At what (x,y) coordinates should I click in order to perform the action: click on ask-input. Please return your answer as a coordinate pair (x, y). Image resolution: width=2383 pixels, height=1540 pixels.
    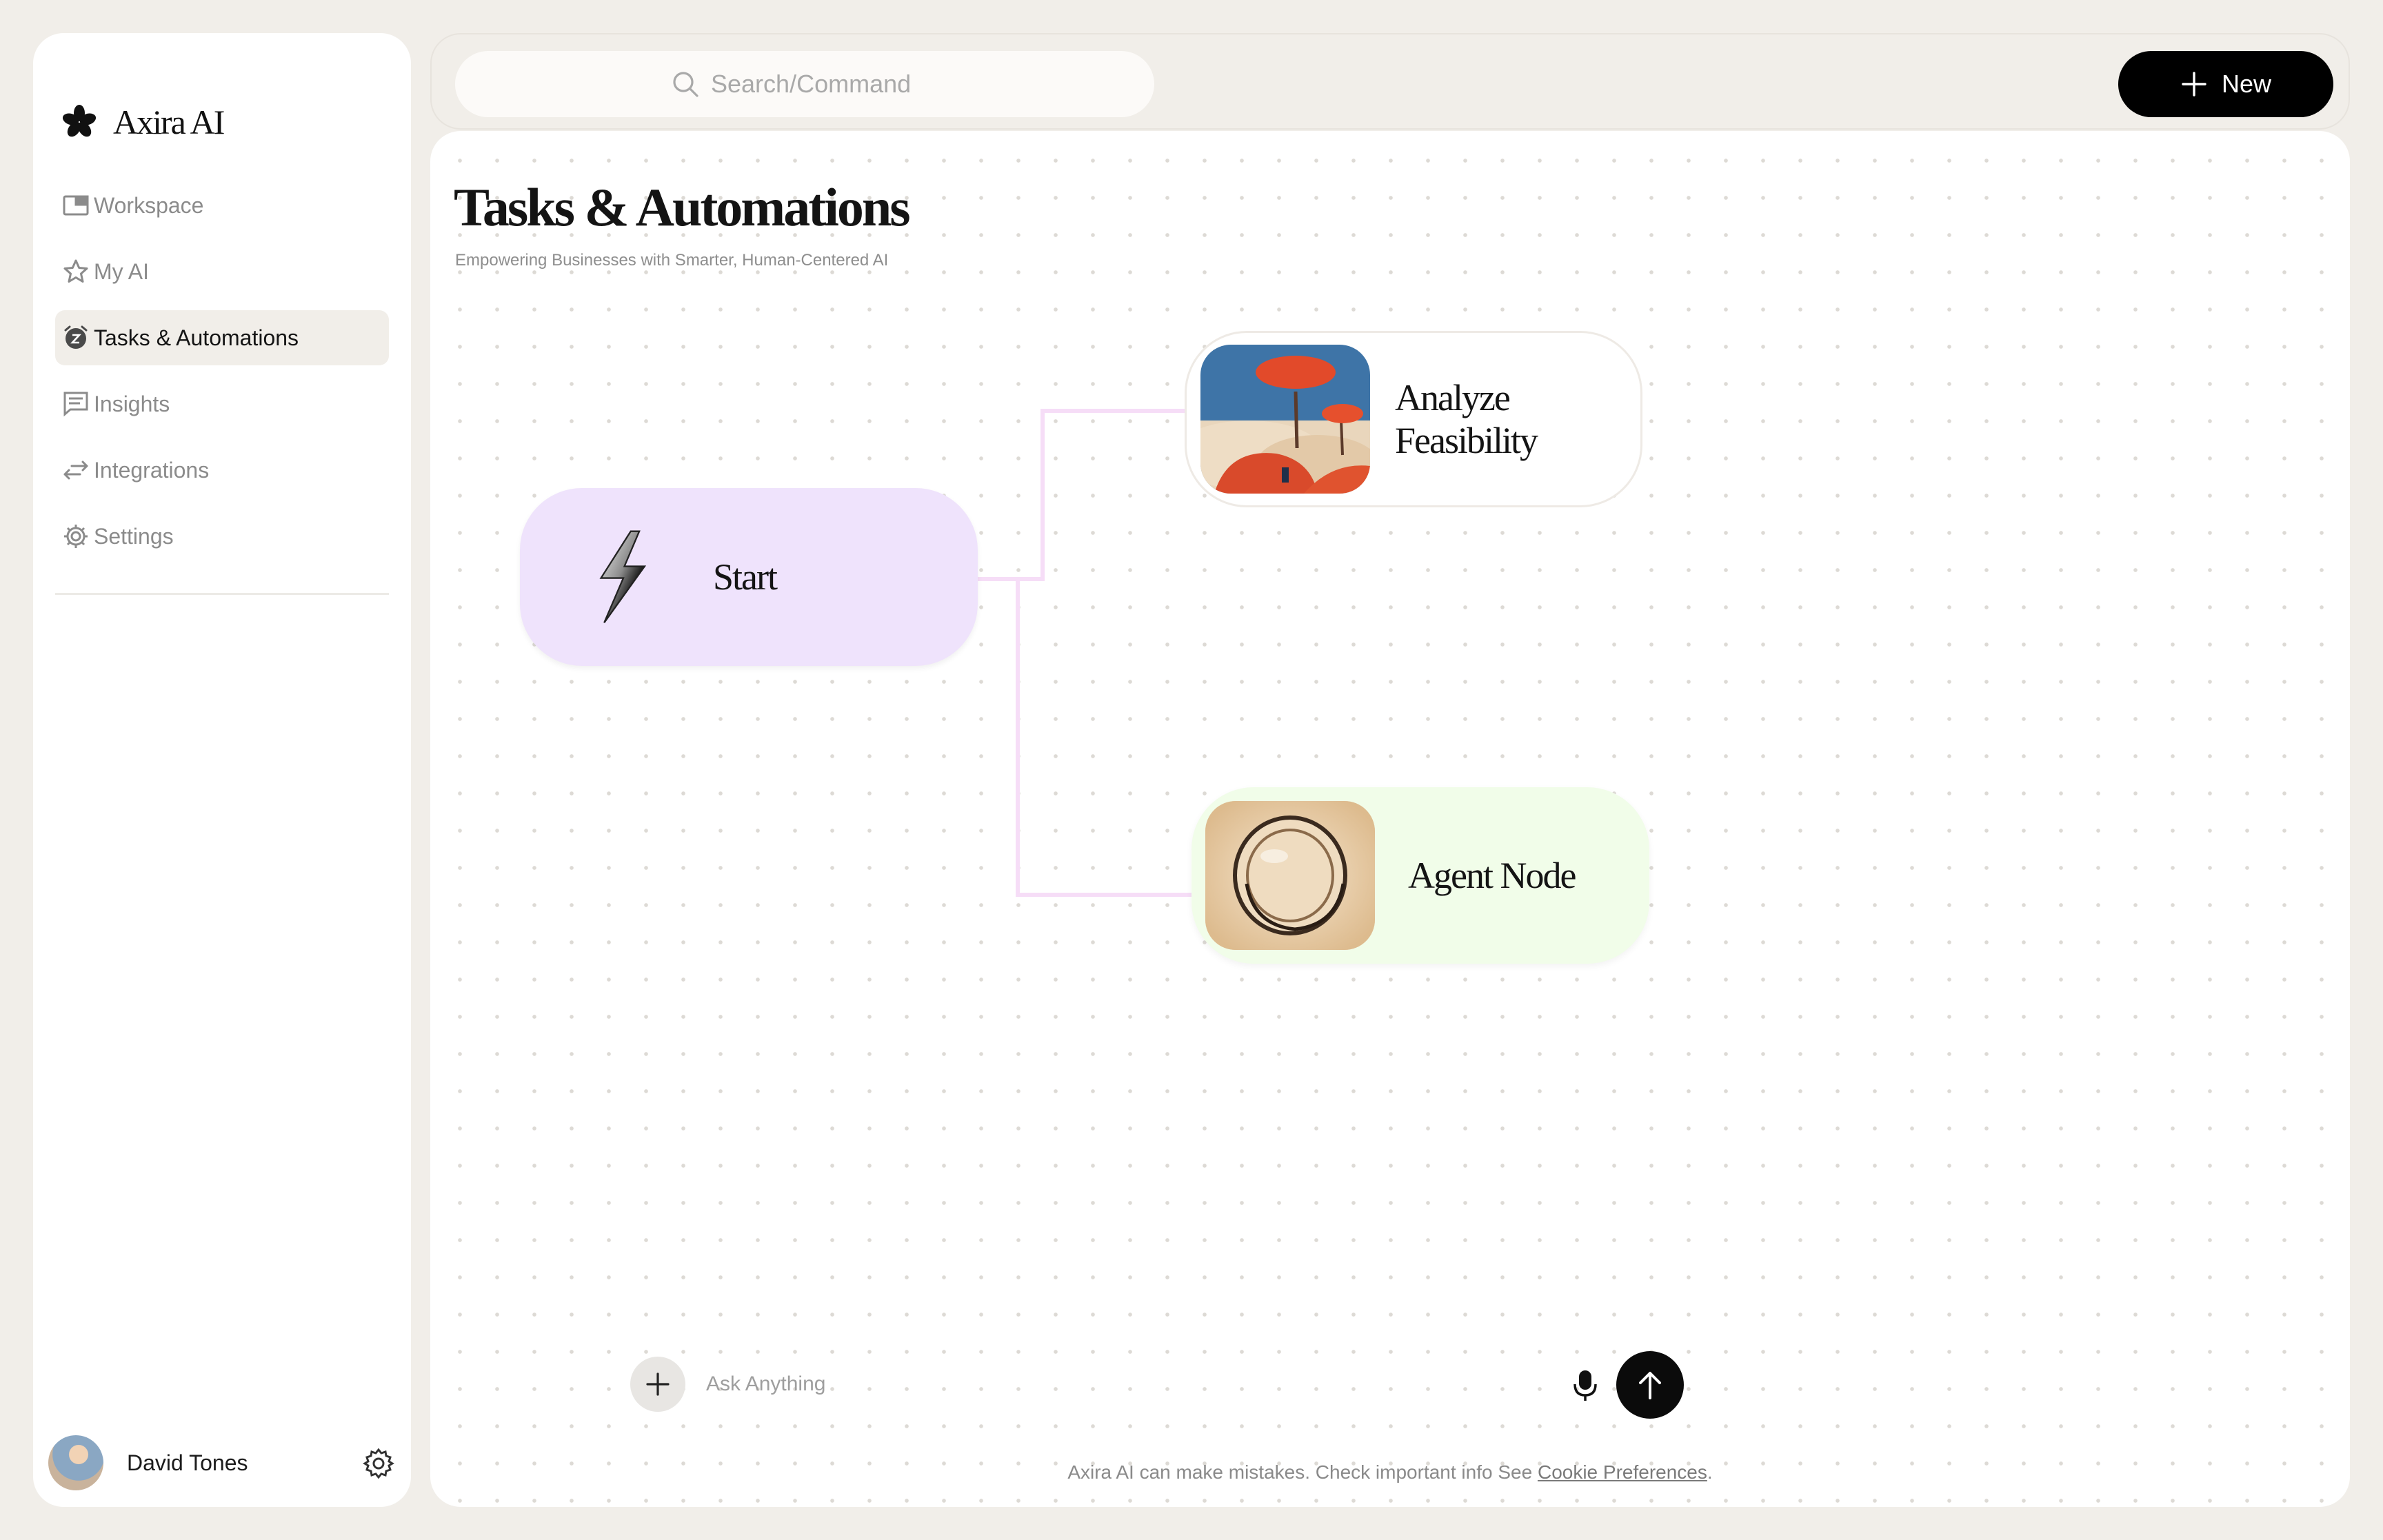
    Looking at the image, I should click on (1085, 1385).